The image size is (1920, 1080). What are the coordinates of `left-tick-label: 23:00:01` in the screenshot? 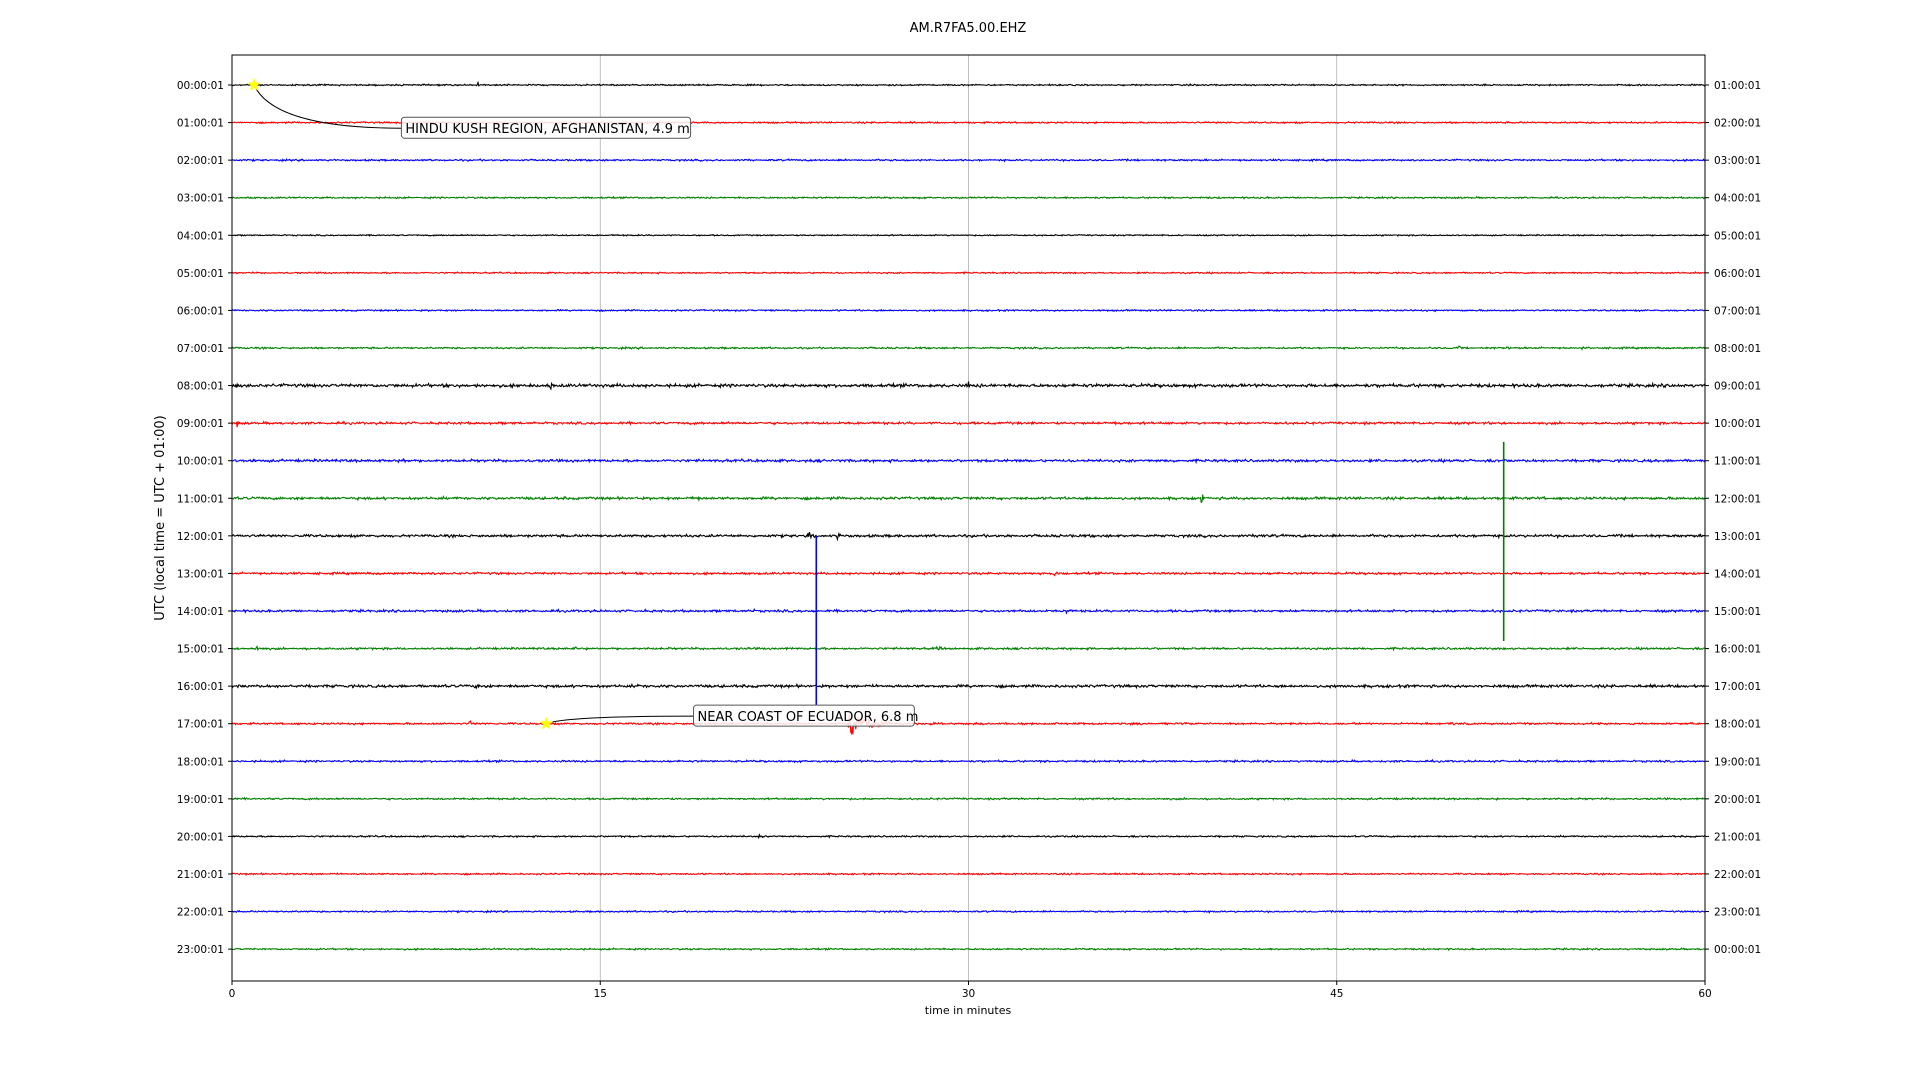 It's located at (200, 950).